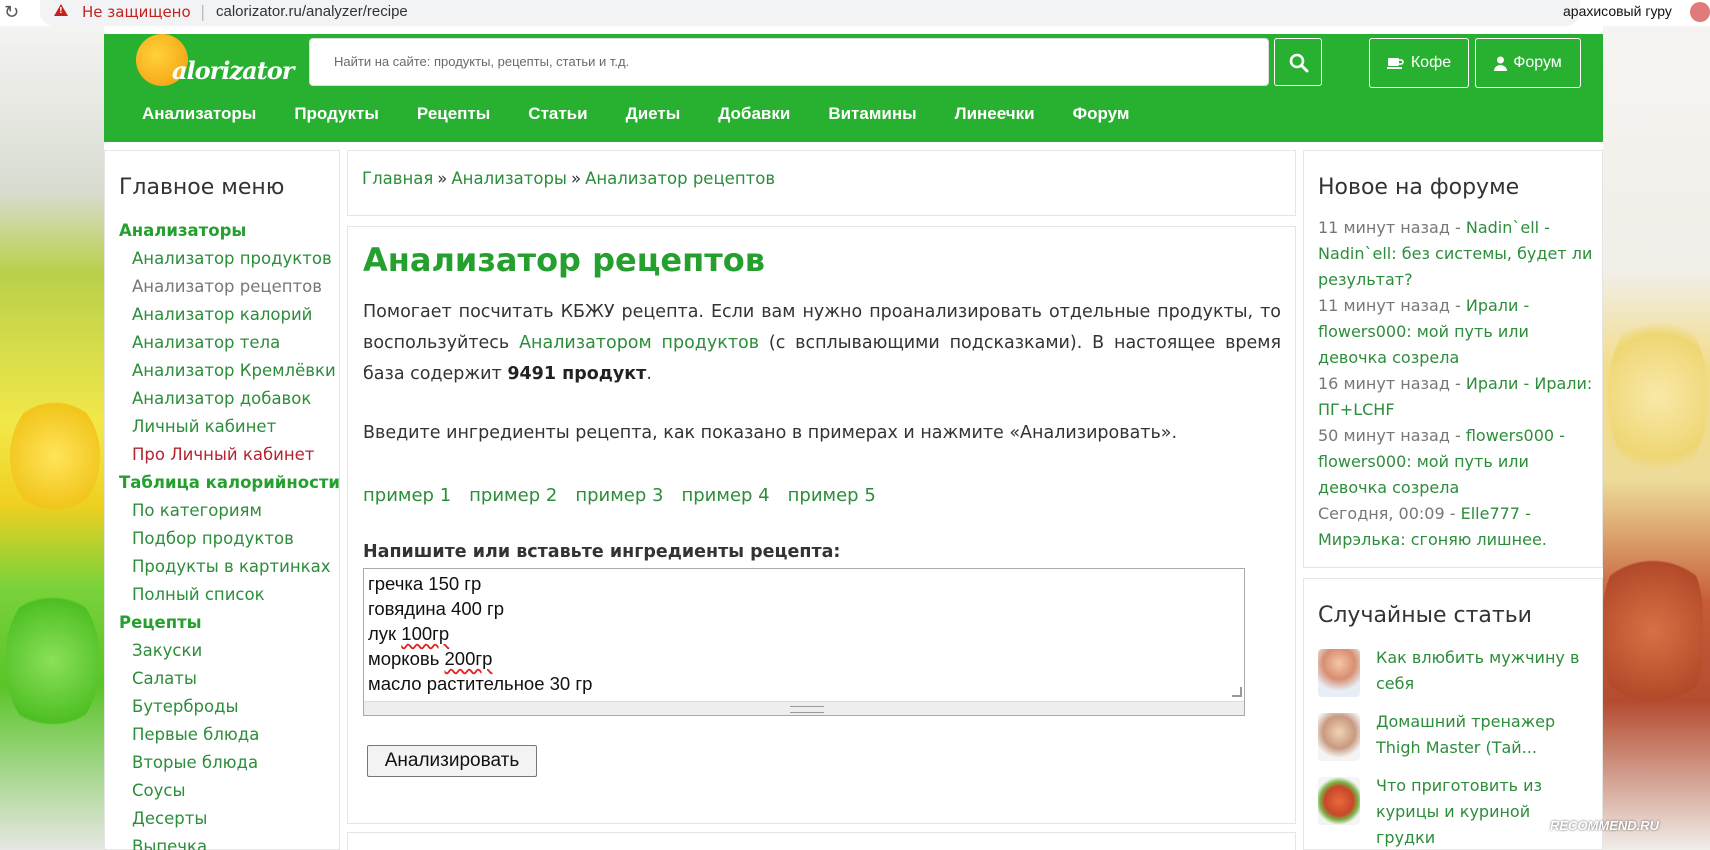  I want to click on nav-analyzers: Анализаторы, so click(199, 117).